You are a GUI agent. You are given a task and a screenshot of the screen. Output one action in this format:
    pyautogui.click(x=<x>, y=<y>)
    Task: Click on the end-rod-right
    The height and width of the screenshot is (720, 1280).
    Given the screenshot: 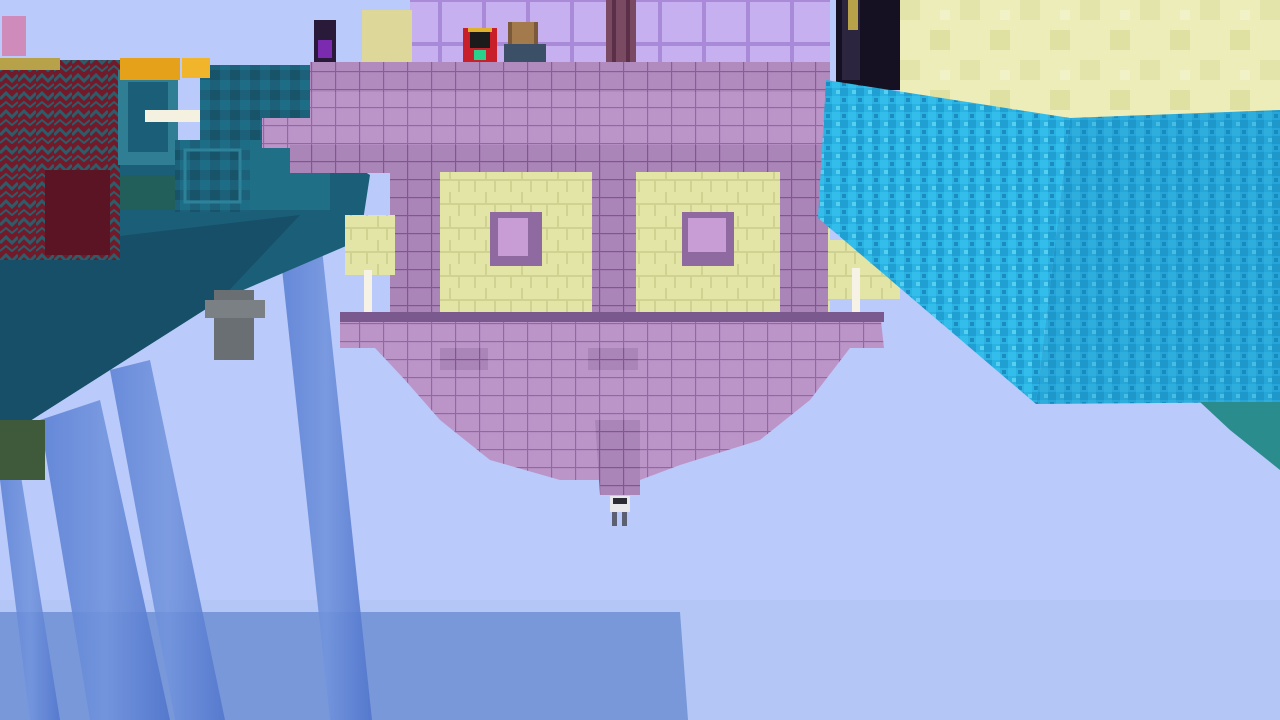 What is the action you would take?
    pyautogui.click(x=856, y=293)
    